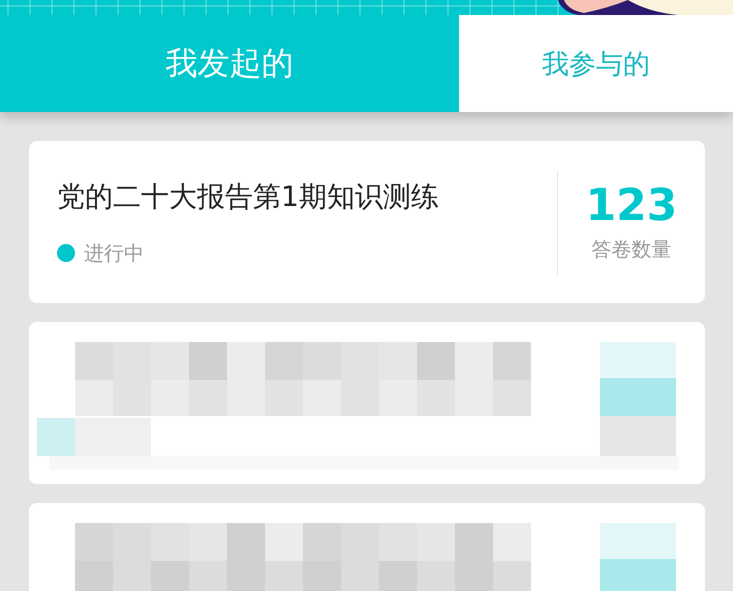 This screenshot has height=591, width=733. What do you see at coordinates (114, 253) in the screenshot?
I see `status-text: 进行中` at bounding box center [114, 253].